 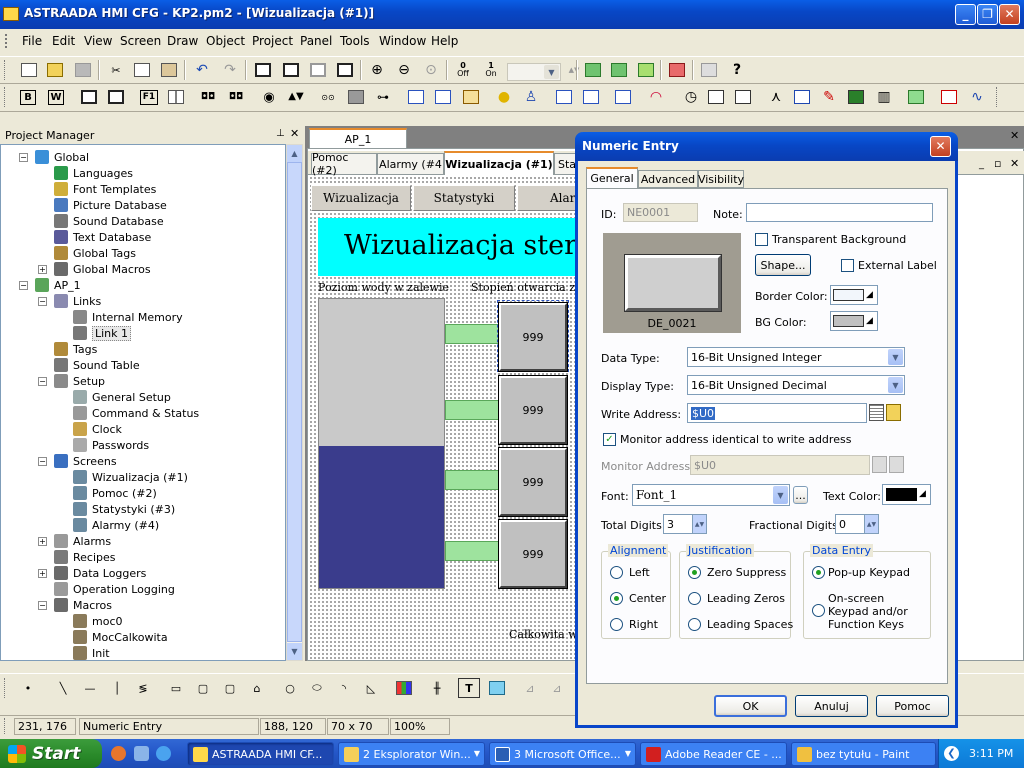 I want to click on text-tool-icon: T, so click(x=469, y=688).